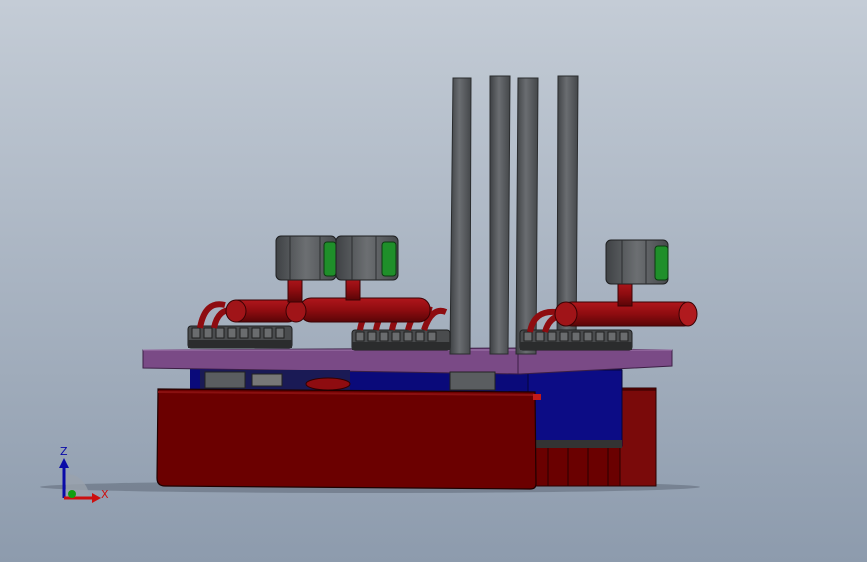 This screenshot has width=867, height=562. I want to click on triad-z-label: Z, so click(64, 451).